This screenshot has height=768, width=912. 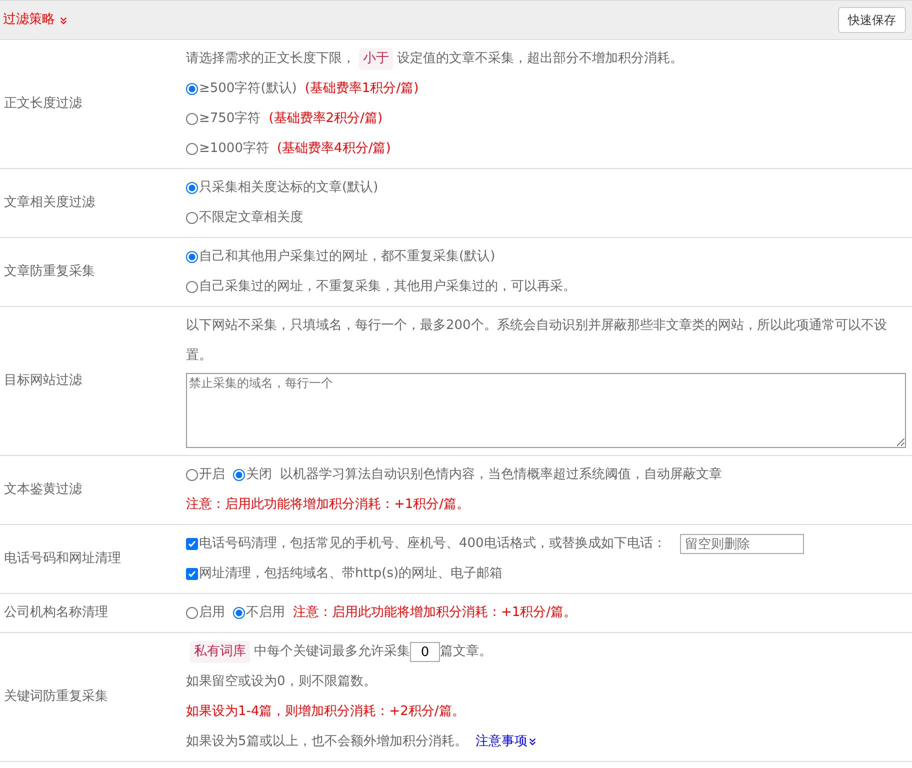 What do you see at coordinates (270, 59) in the screenshot?
I see `help-text: 请选择需求的正文长度下限，` at bounding box center [270, 59].